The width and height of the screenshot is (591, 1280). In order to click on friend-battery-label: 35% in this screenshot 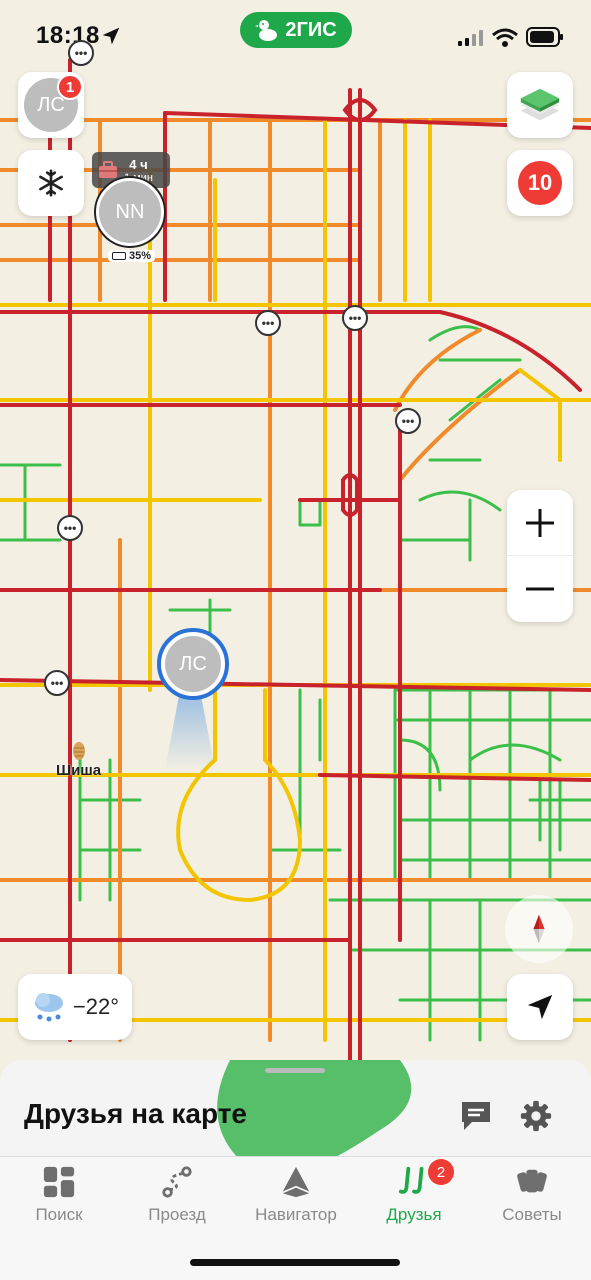, I will do `click(132, 256)`.